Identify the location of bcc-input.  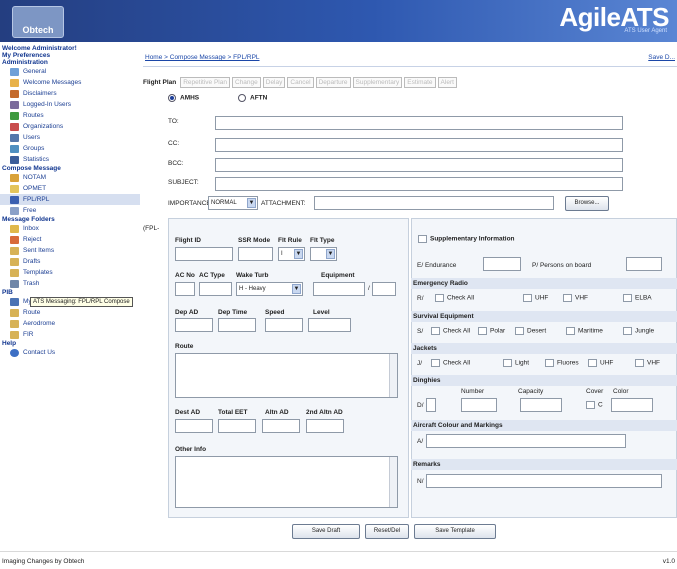
(419, 165).